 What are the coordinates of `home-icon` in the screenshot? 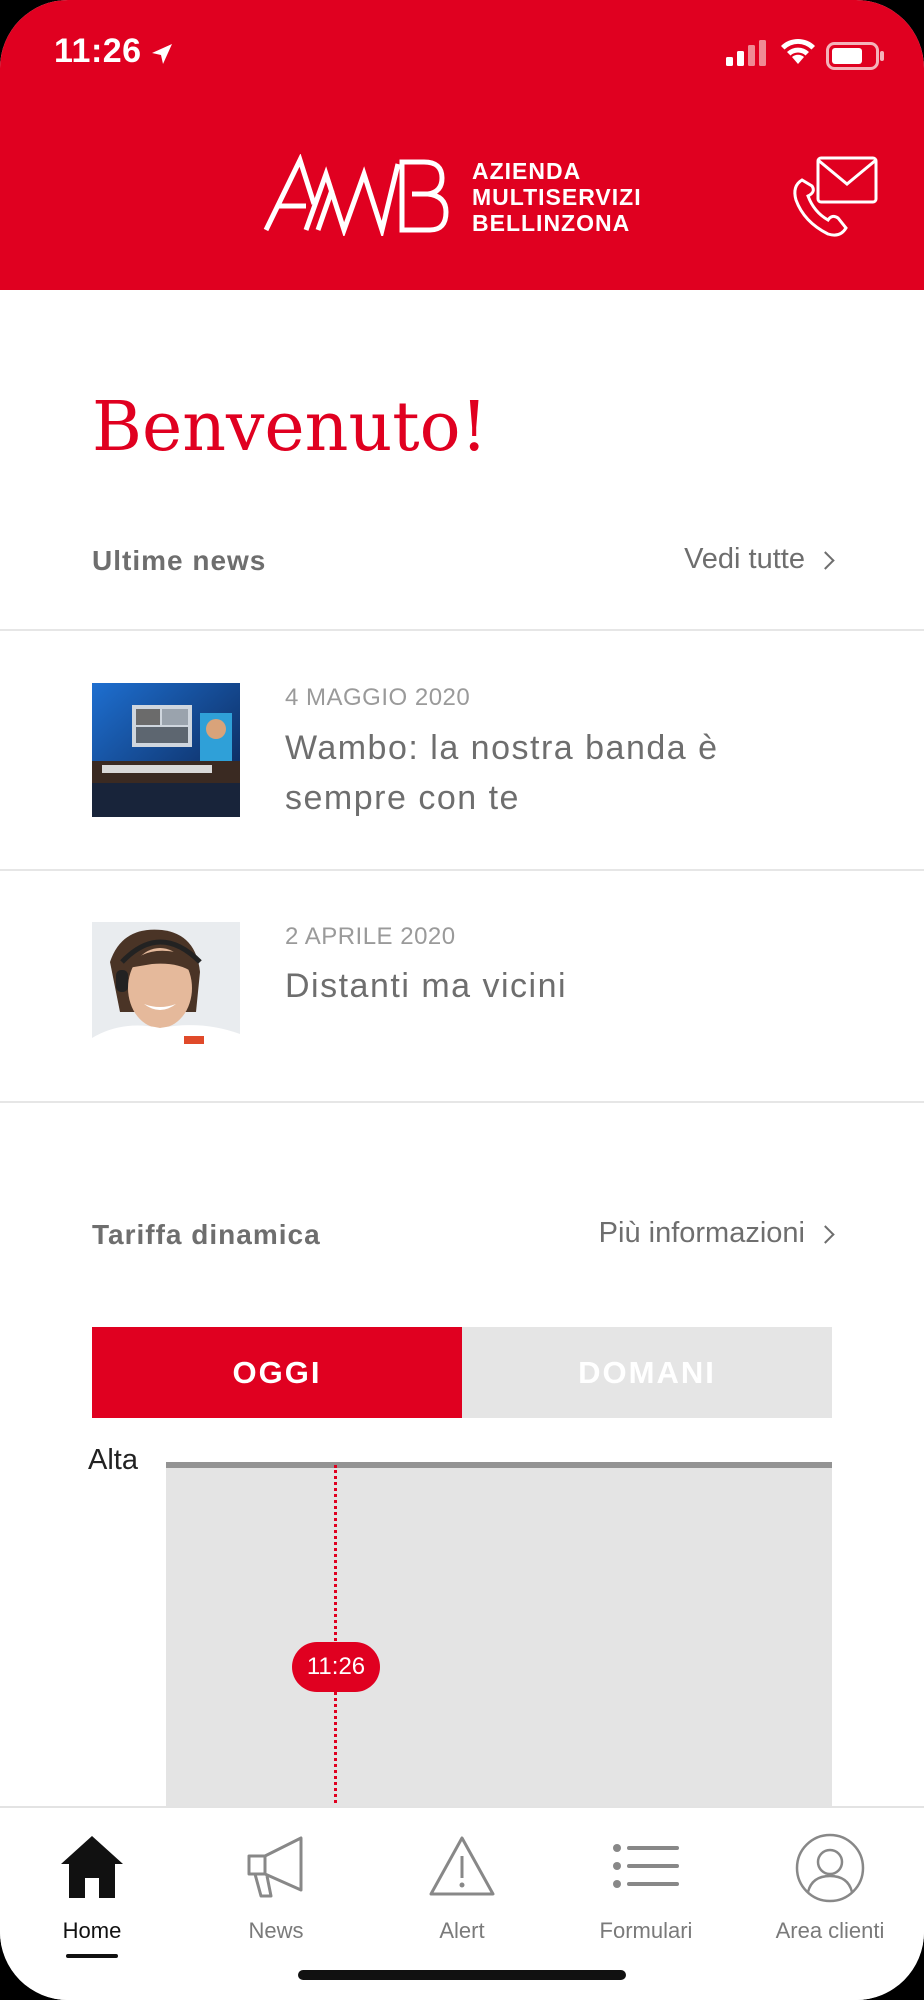 It's located at (92, 1867).